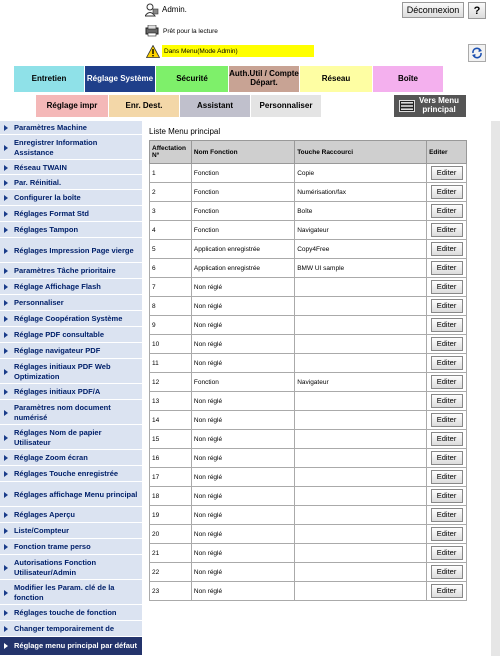  Describe the element at coordinates (71, 629) in the screenshot. I see `sidebar-item: Changer temporairement de` at that location.